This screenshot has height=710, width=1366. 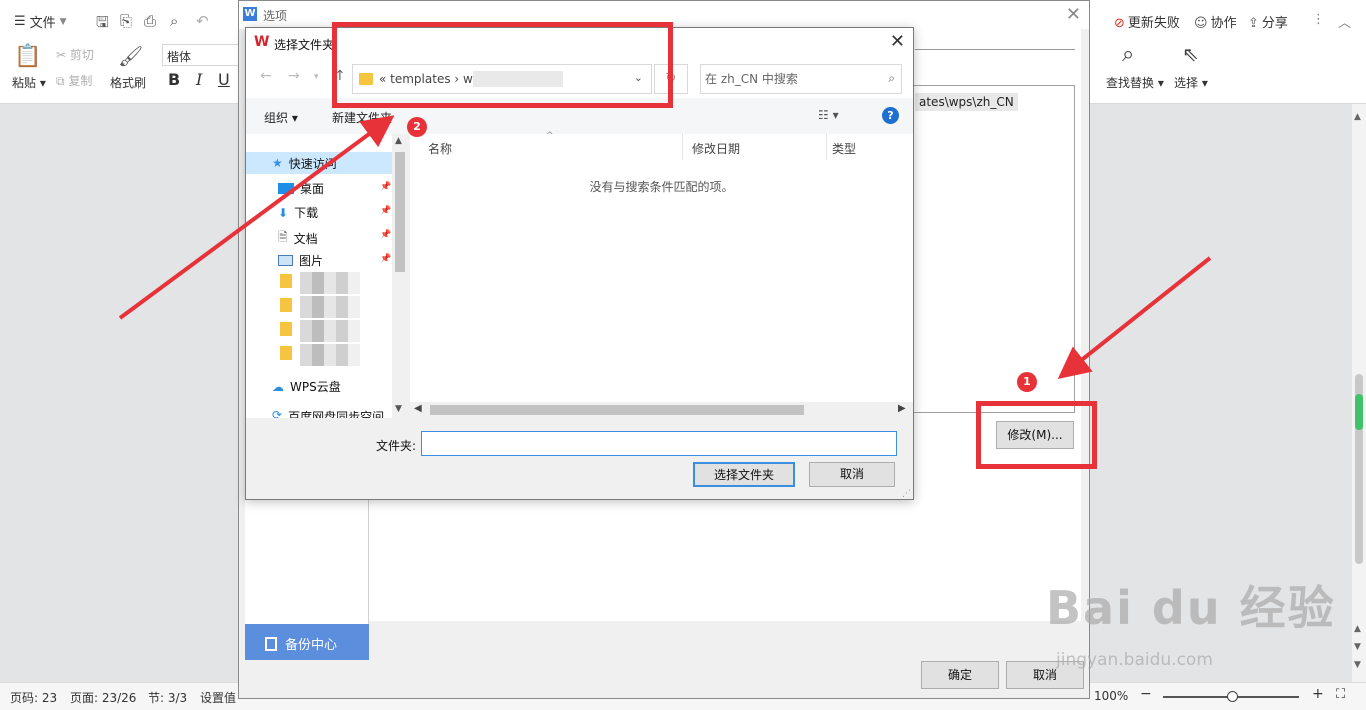 What do you see at coordinates (1191, 608) in the screenshot?
I see `baidu-watermark: Bai du 经验` at bounding box center [1191, 608].